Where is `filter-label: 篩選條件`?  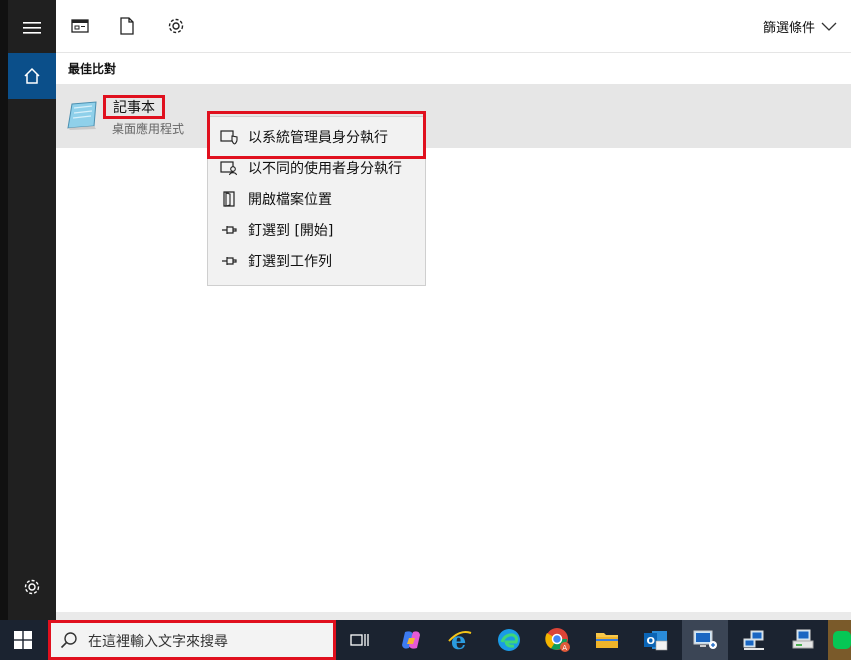
filter-label: 篩選條件 is located at coordinates (788, 28).